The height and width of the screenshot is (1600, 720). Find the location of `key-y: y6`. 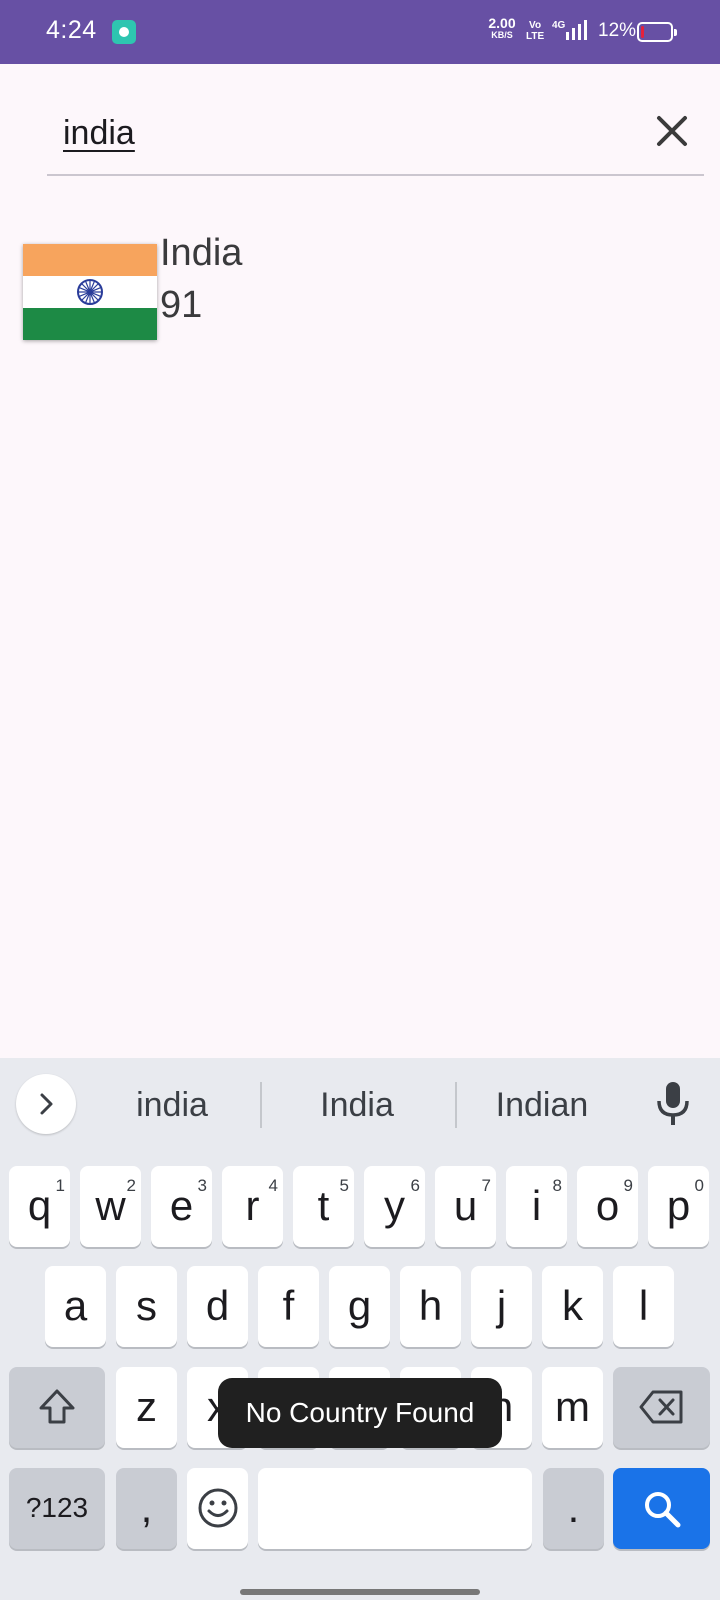

key-y: y6 is located at coordinates (394, 1206).